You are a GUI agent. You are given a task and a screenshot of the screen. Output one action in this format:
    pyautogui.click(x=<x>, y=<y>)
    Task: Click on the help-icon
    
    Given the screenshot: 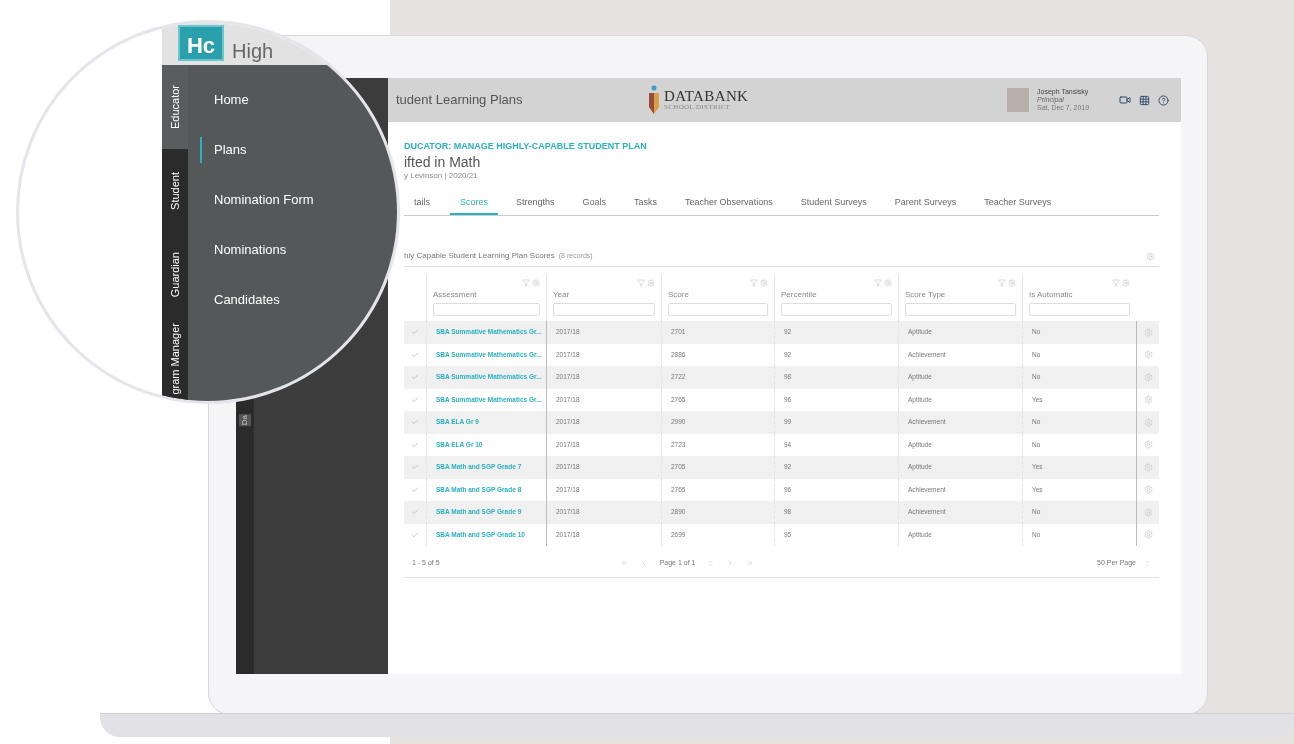 What is the action you would take?
    pyautogui.click(x=1163, y=100)
    